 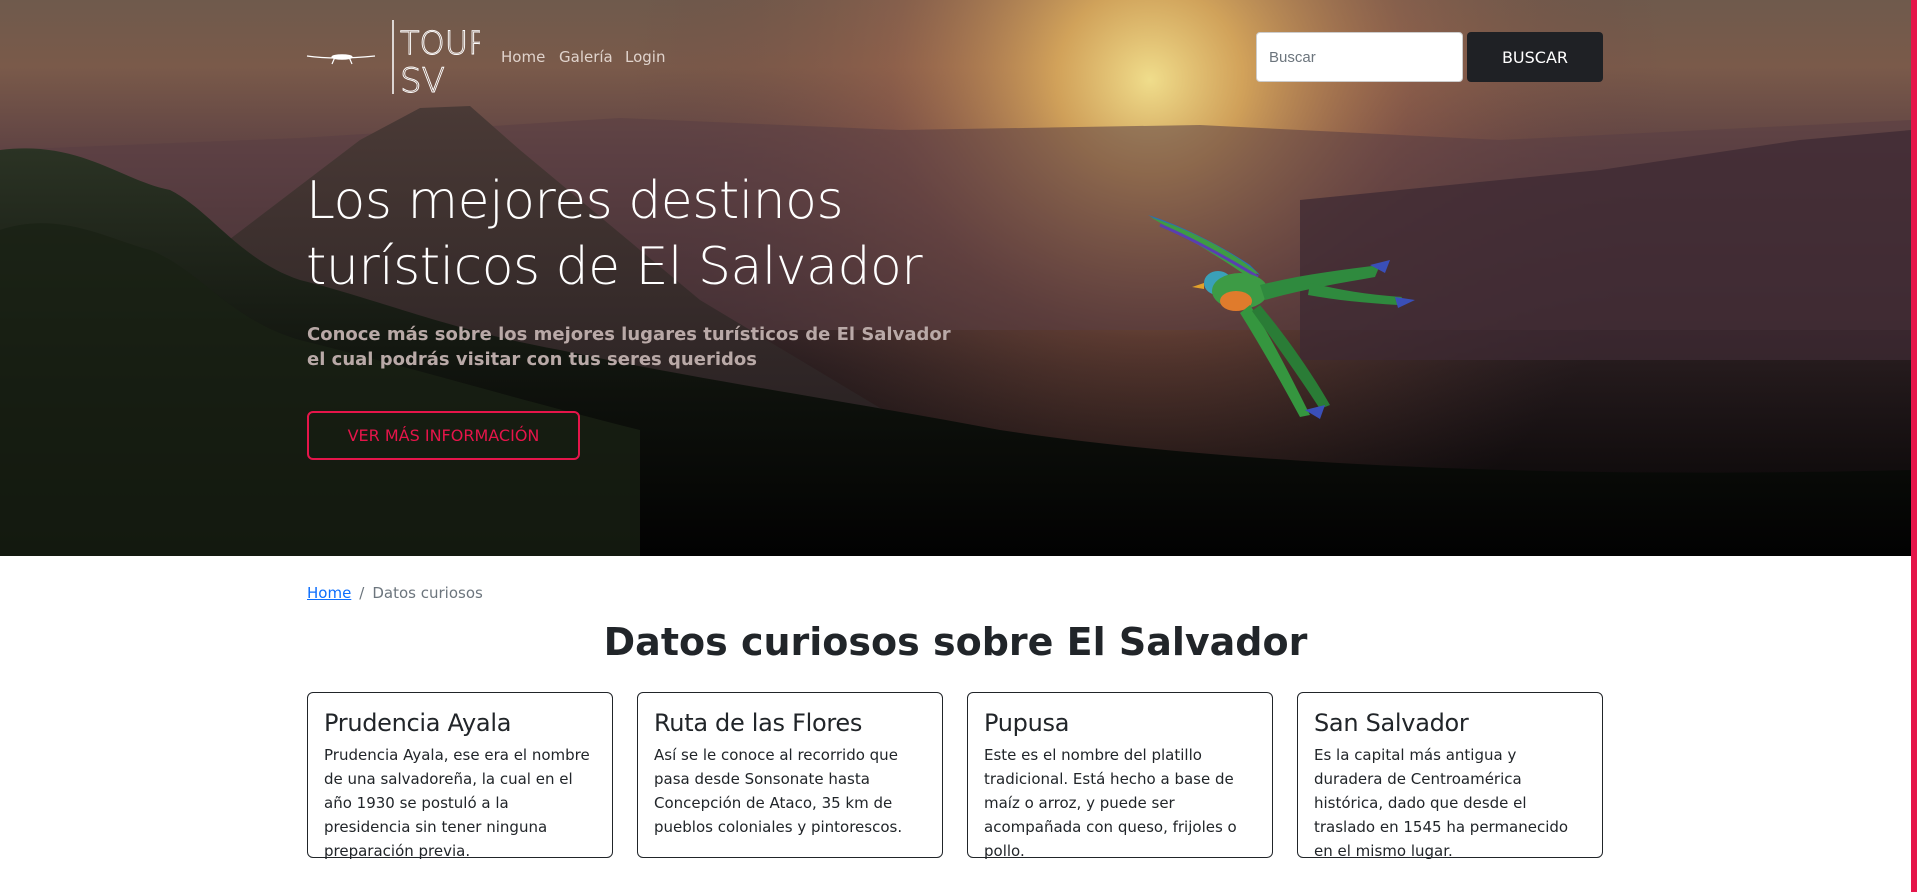 What do you see at coordinates (443, 435) in the screenshot?
I see `more-info-button: VER MÁS INFORMACIÓN` at bounding box center [443, 435].